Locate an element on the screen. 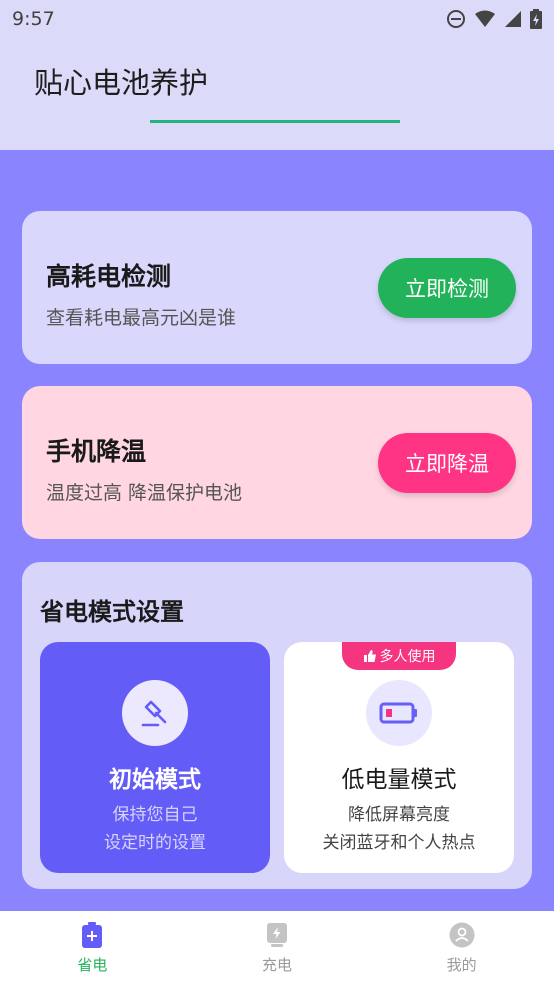 The width and height of the screenshot is (554, 985). popular-badge: 多人使用 is located at coordinates (399, 656).